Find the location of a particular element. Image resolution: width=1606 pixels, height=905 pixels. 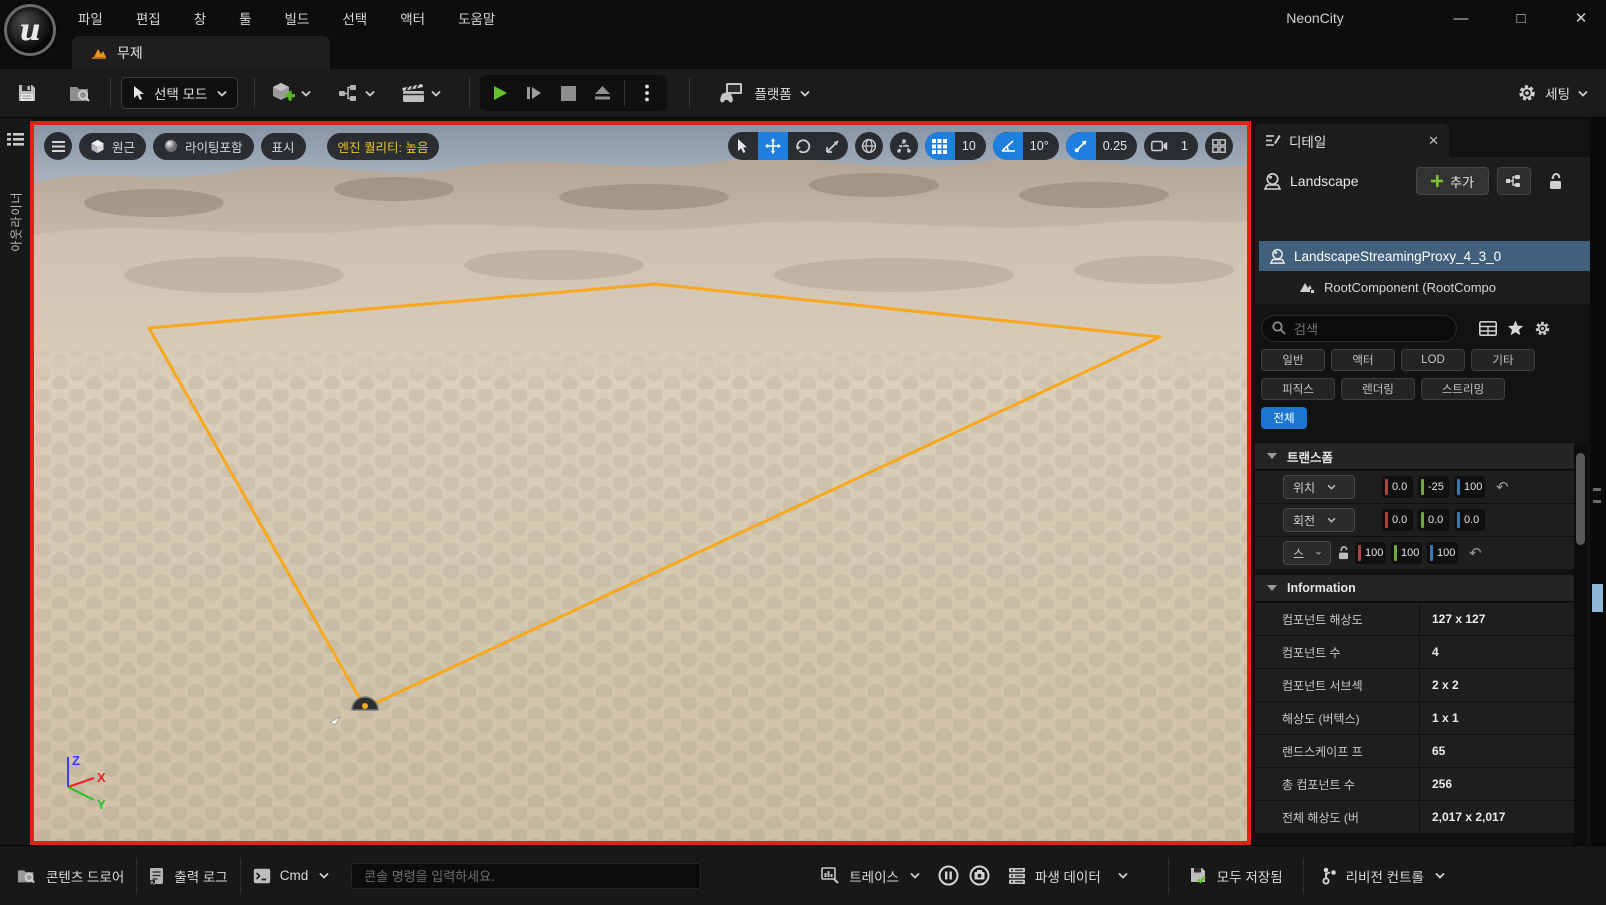

camera-icon is located at coordinates (1159, 146).